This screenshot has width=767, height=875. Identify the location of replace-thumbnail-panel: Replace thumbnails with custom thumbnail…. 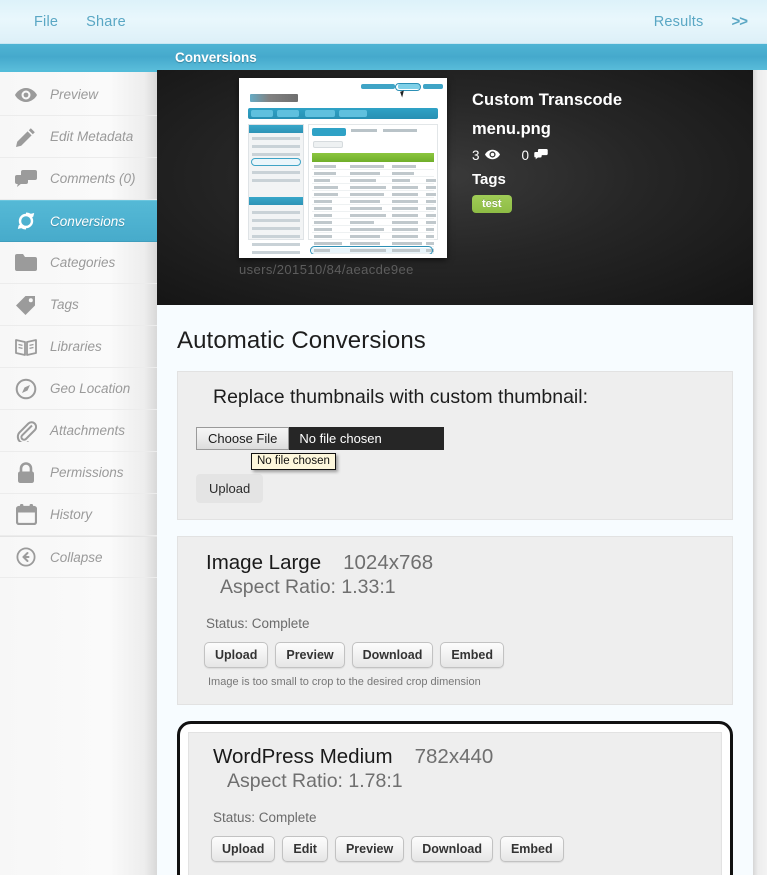
(455, 445).